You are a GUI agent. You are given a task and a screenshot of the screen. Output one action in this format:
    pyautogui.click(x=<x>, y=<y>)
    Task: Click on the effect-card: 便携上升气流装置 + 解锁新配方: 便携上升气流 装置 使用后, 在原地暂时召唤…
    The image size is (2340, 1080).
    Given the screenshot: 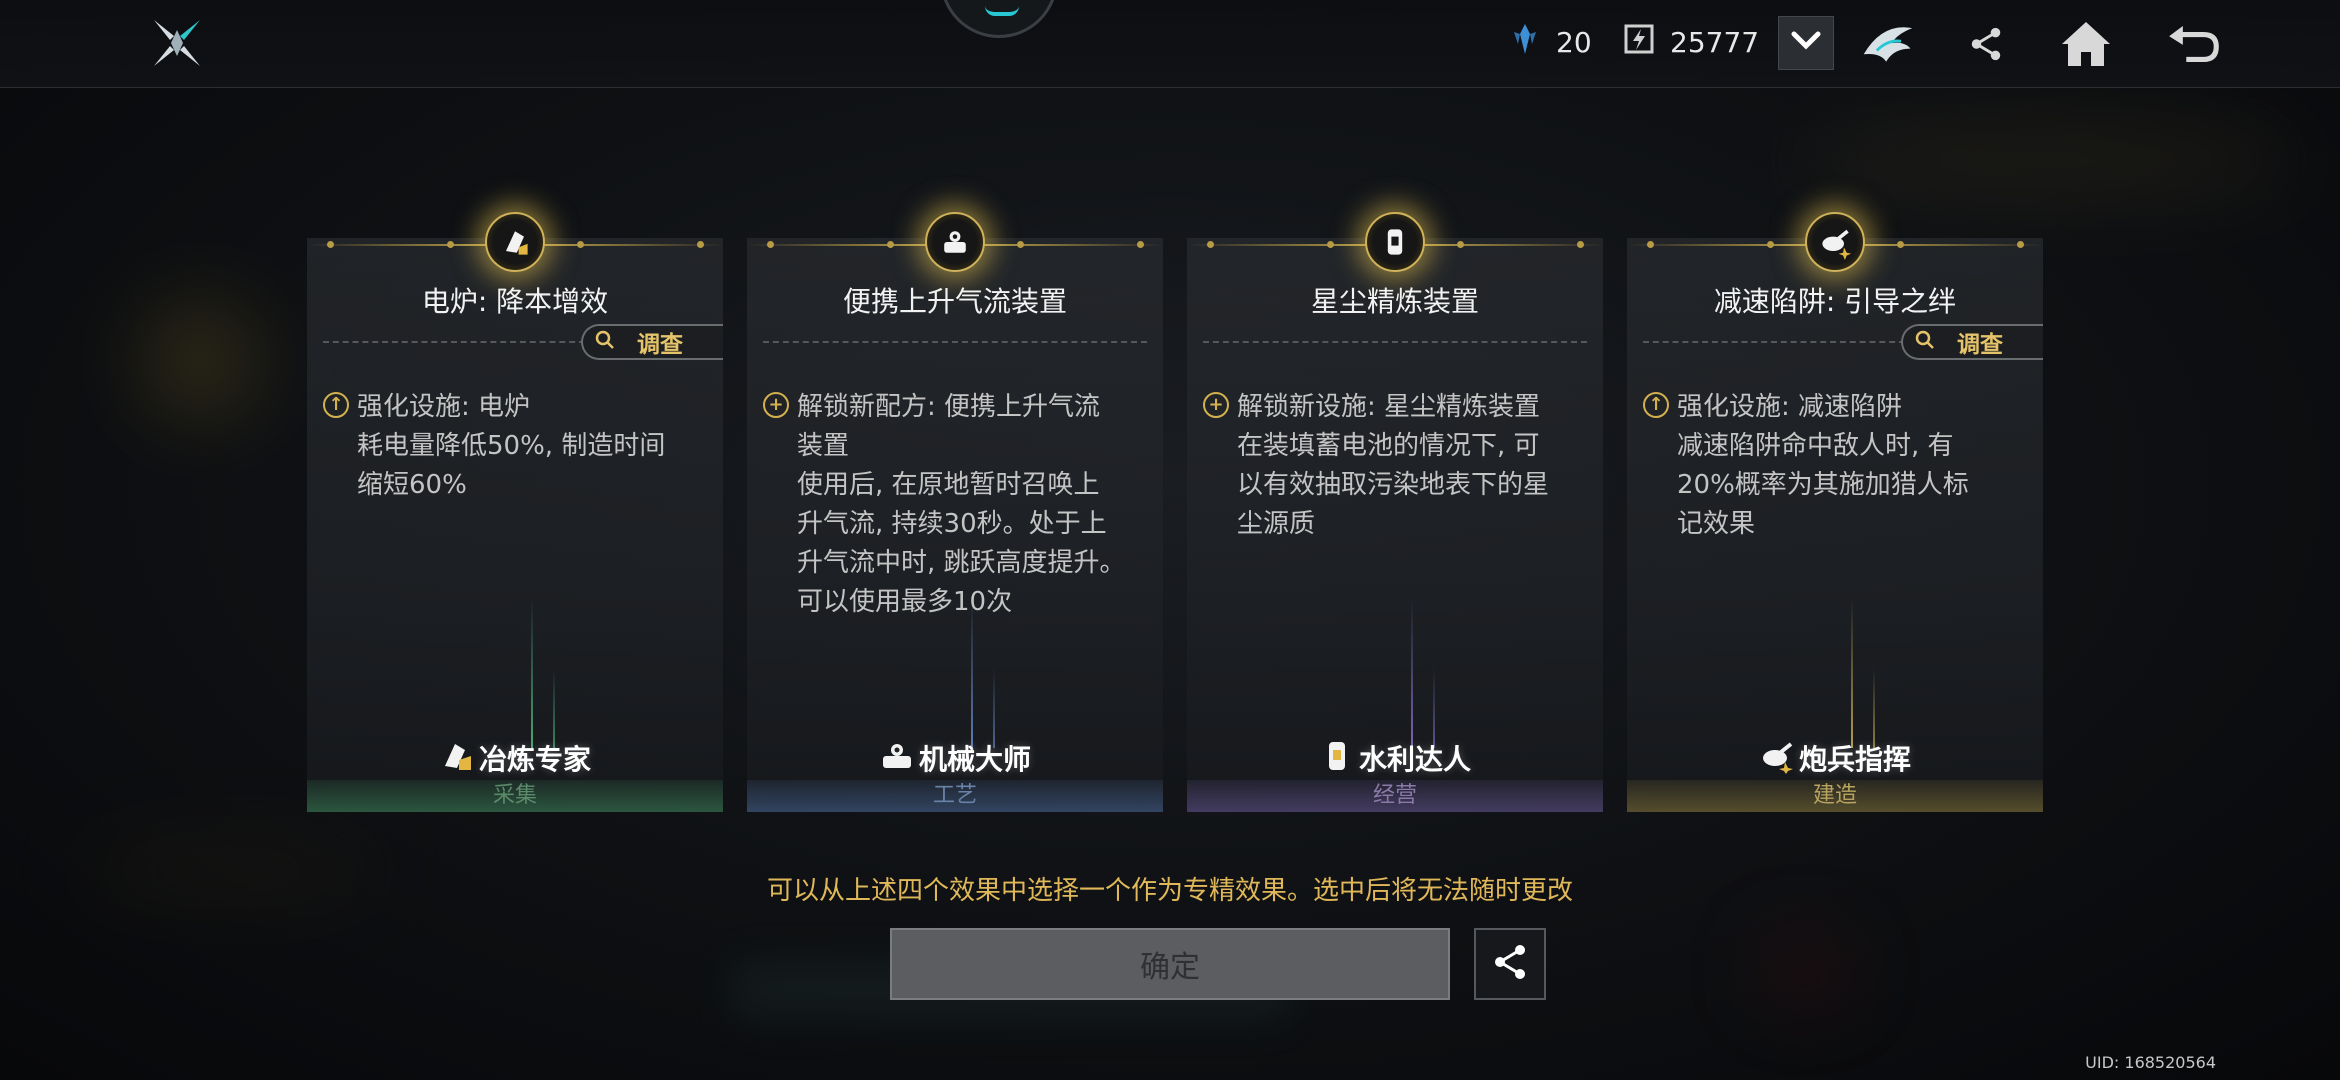 What is the action you would take?
    pyautogui.click(x=955, y=512)
    